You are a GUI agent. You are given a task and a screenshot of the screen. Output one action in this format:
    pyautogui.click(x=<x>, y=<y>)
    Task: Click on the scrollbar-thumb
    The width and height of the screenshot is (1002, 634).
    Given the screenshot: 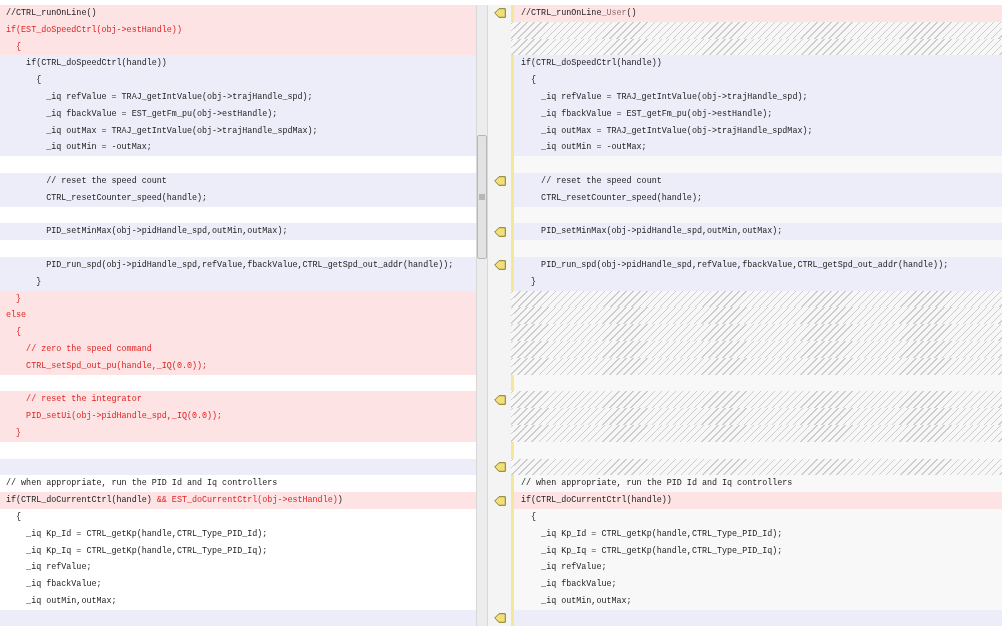 What is the action you would take?
    pyautogui.click(x=482, y=197)
    